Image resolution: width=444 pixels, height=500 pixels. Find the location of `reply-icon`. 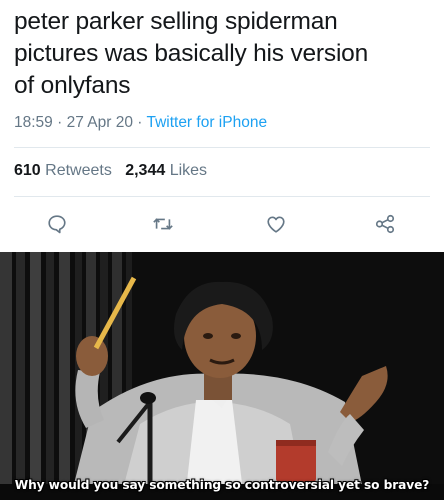

reply-icon is located at coordinates (57, 224).